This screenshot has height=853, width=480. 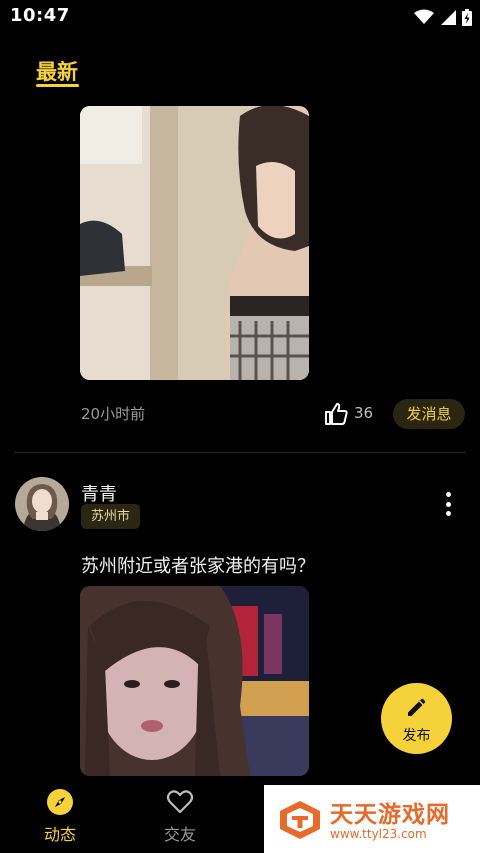 What do you see at coordinates (364, 413) in the screenshot?
I see `like-count: 36` at bounding box center [364, 413].